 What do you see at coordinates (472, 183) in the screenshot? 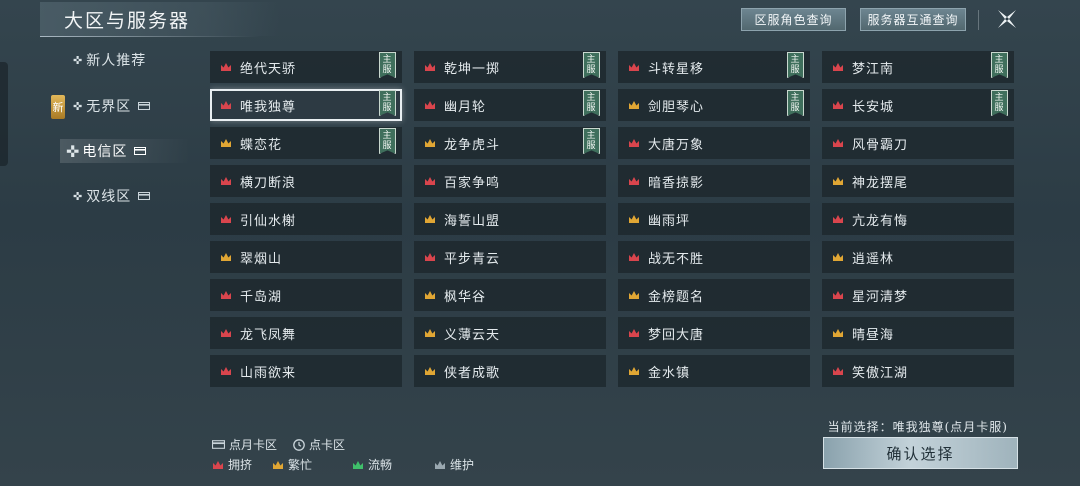
I see `server-name: 百家争鸣` at bounding box center [472, 183].